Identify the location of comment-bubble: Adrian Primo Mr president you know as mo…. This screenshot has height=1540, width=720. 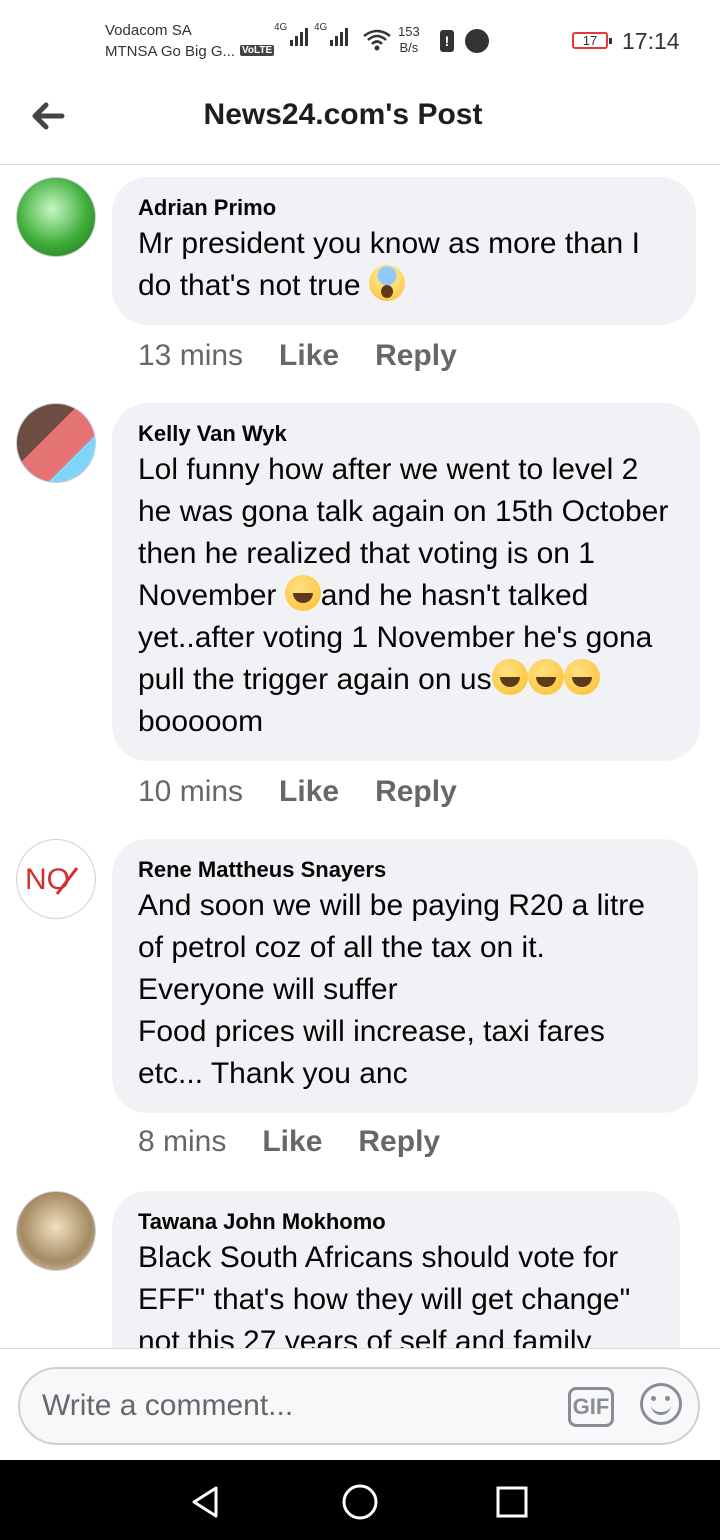
(404, 251).